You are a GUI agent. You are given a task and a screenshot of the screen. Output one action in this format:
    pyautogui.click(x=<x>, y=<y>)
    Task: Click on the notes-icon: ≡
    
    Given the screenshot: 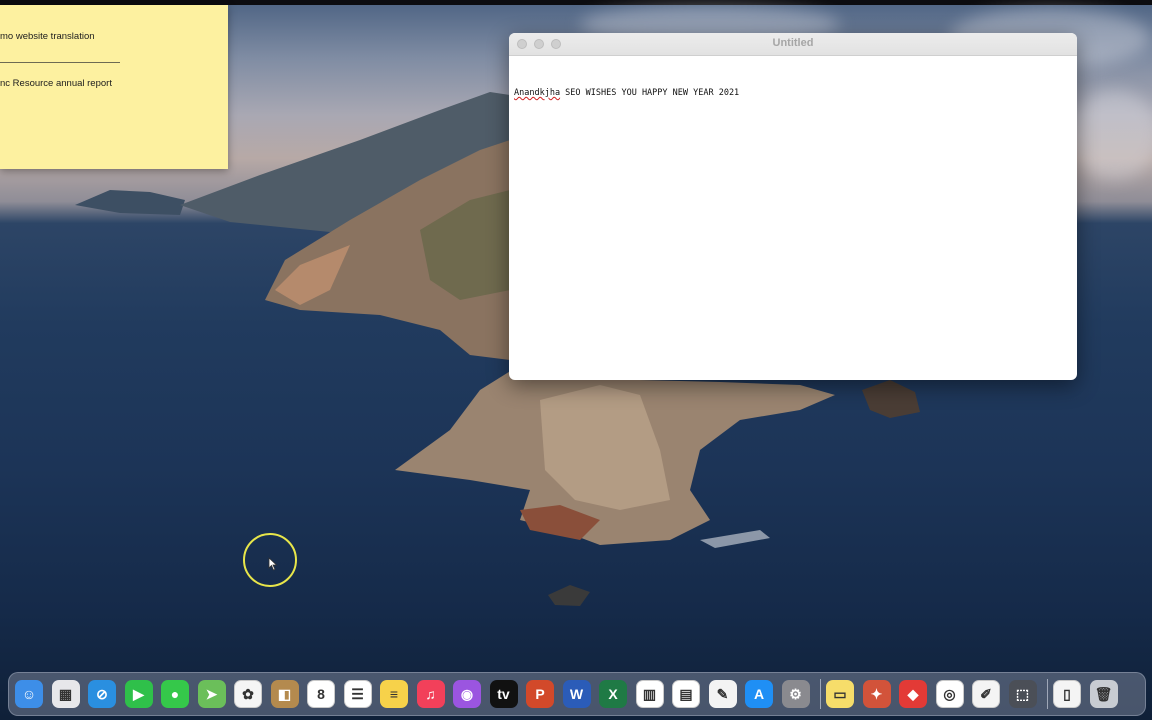 What is the action you would take?
    pyautogui.click(x=394, y=694)
    